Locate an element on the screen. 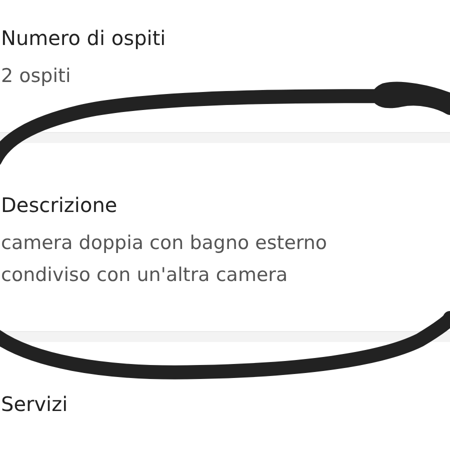 Image resolution: width=450 pixels, height=450 pixels. section-title: Descrizione is located at coordinates (59, 205).